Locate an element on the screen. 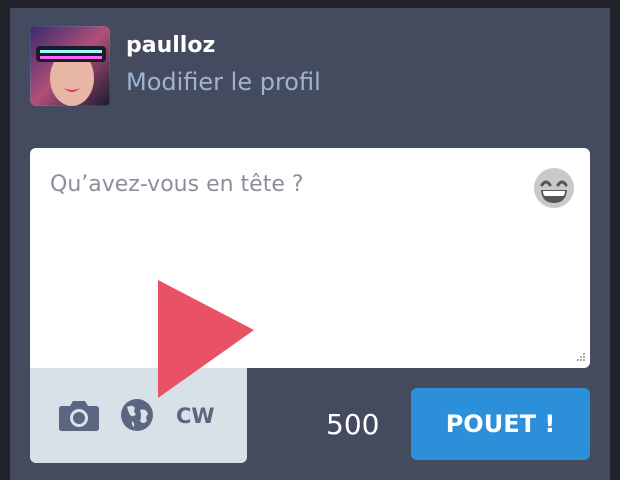 This screenshot has width=620, height=480. character-counter: 500 is located at coordinates (353, 424).